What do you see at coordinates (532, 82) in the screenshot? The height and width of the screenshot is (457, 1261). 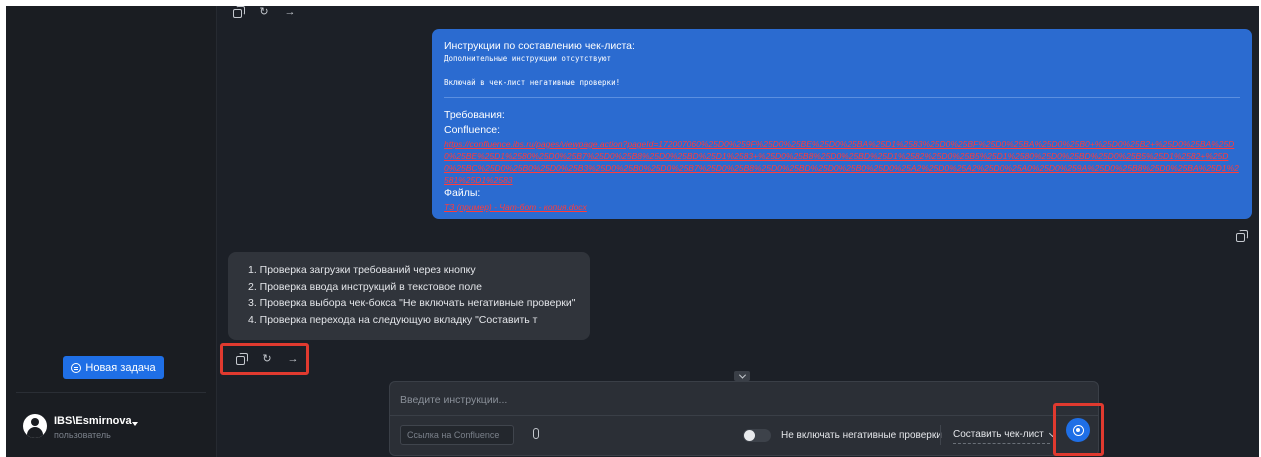 I see `negative-checks-note: Включай в чек-лист негативные проверки!` at bounding box center [532, 82].